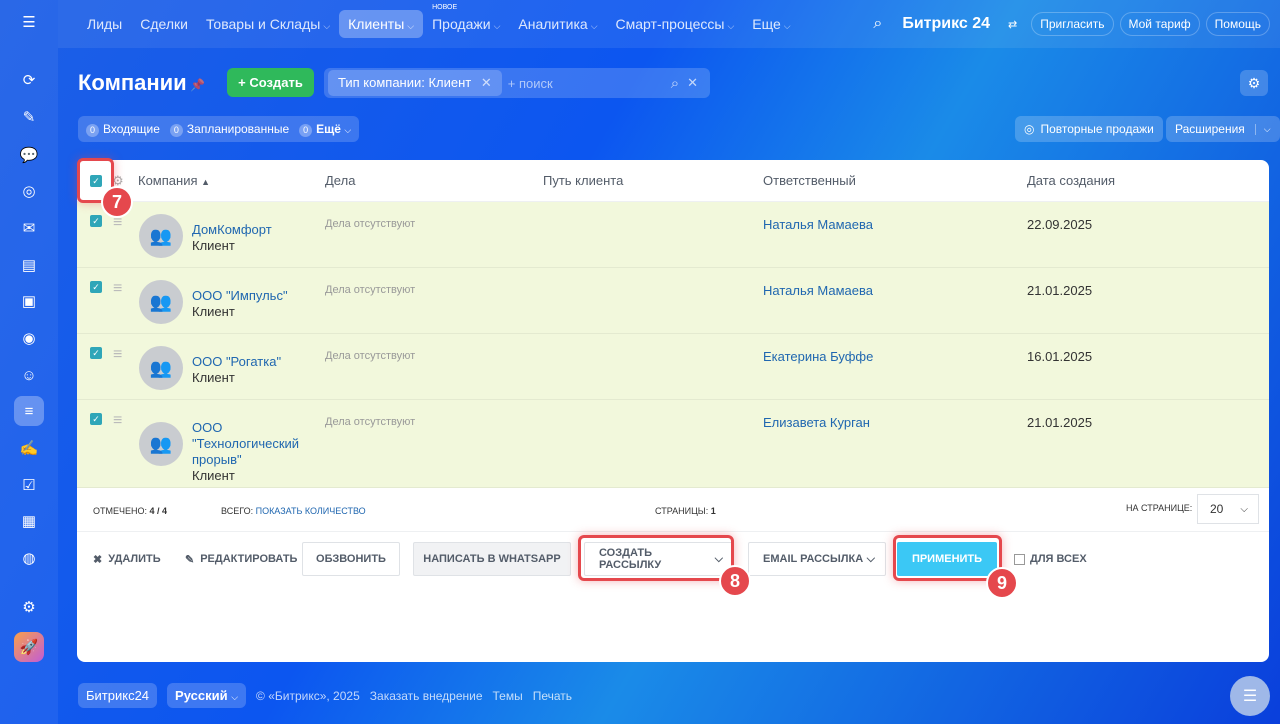 The image size is (1280, 724). I want to click on camera-icon: ◎, so click(29, 191).